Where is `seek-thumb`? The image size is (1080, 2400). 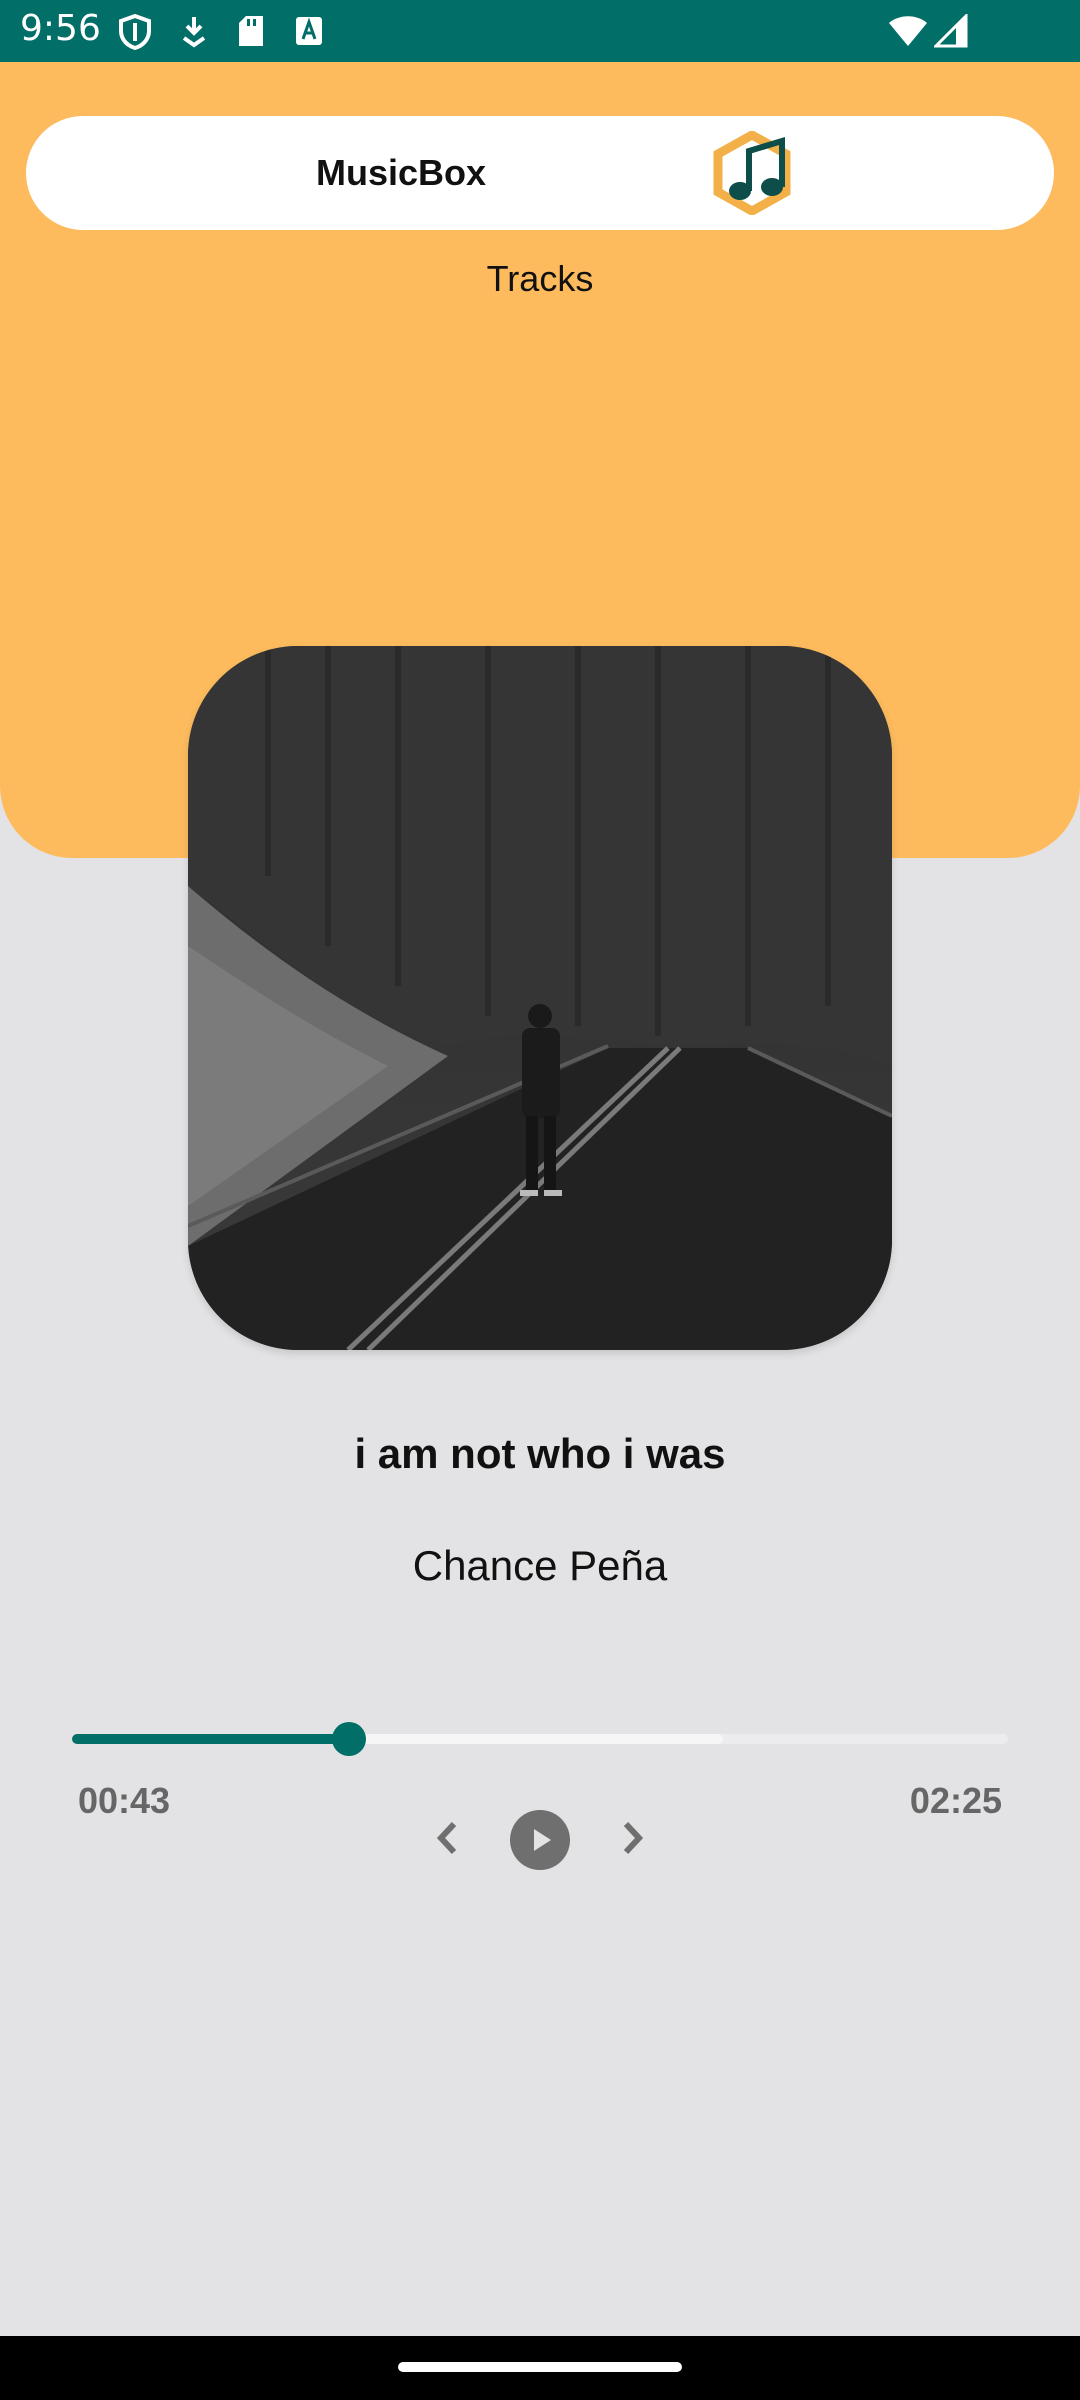 seek-thumb is located at coordinates (349, 1739).